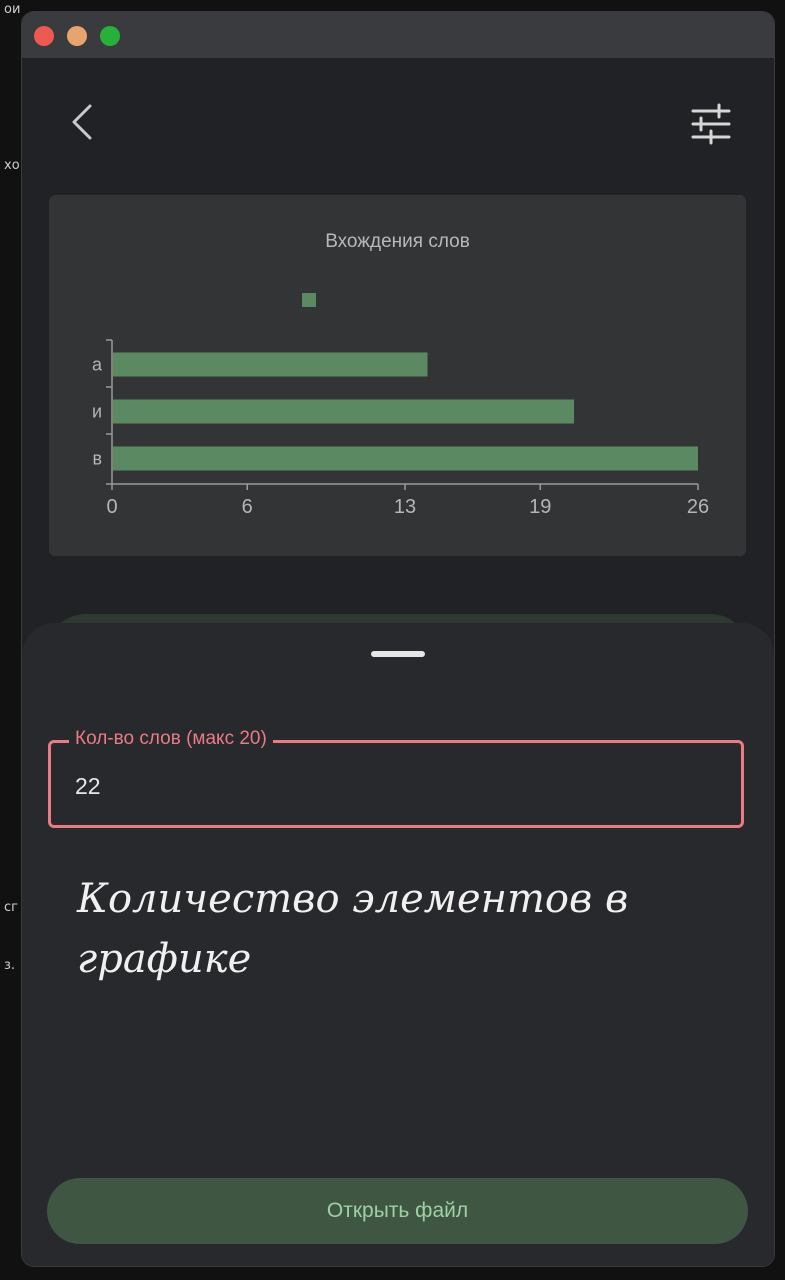 The width and height of the screenshot is (785, 1280). What do you see at coordinates (247, 507) in the screenshot?
I see `x-tick-label: 6` at bounding box center [247, 507].